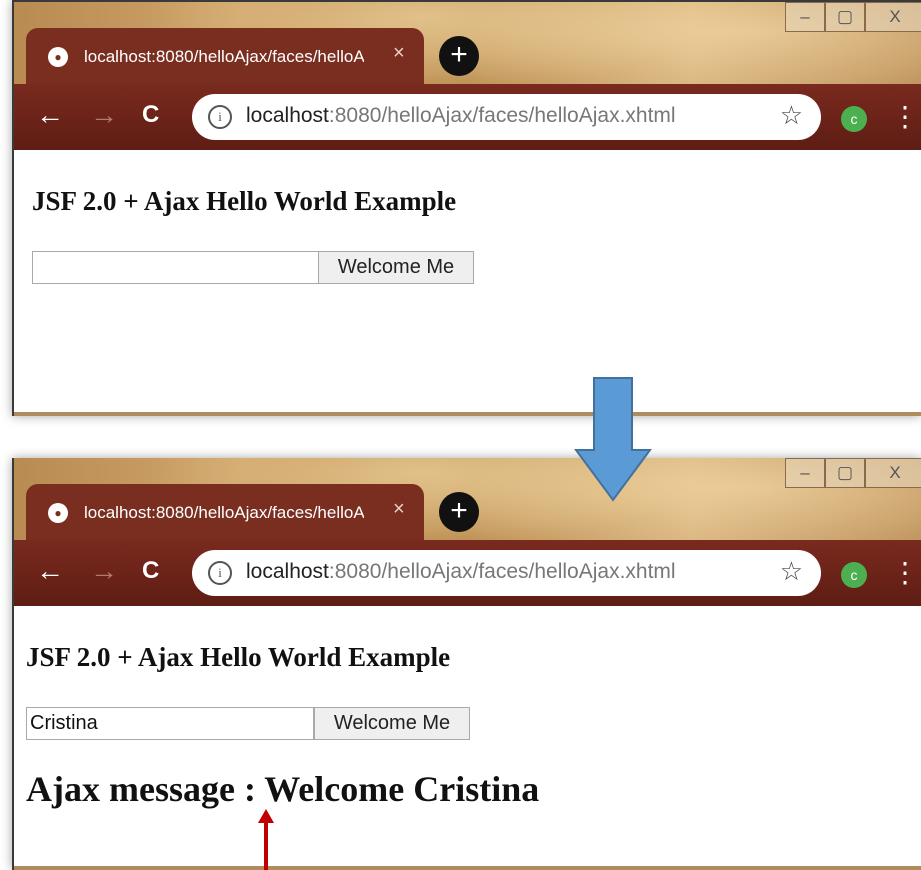  I want to click on marker-up-arrow-head, so click(266, 816).